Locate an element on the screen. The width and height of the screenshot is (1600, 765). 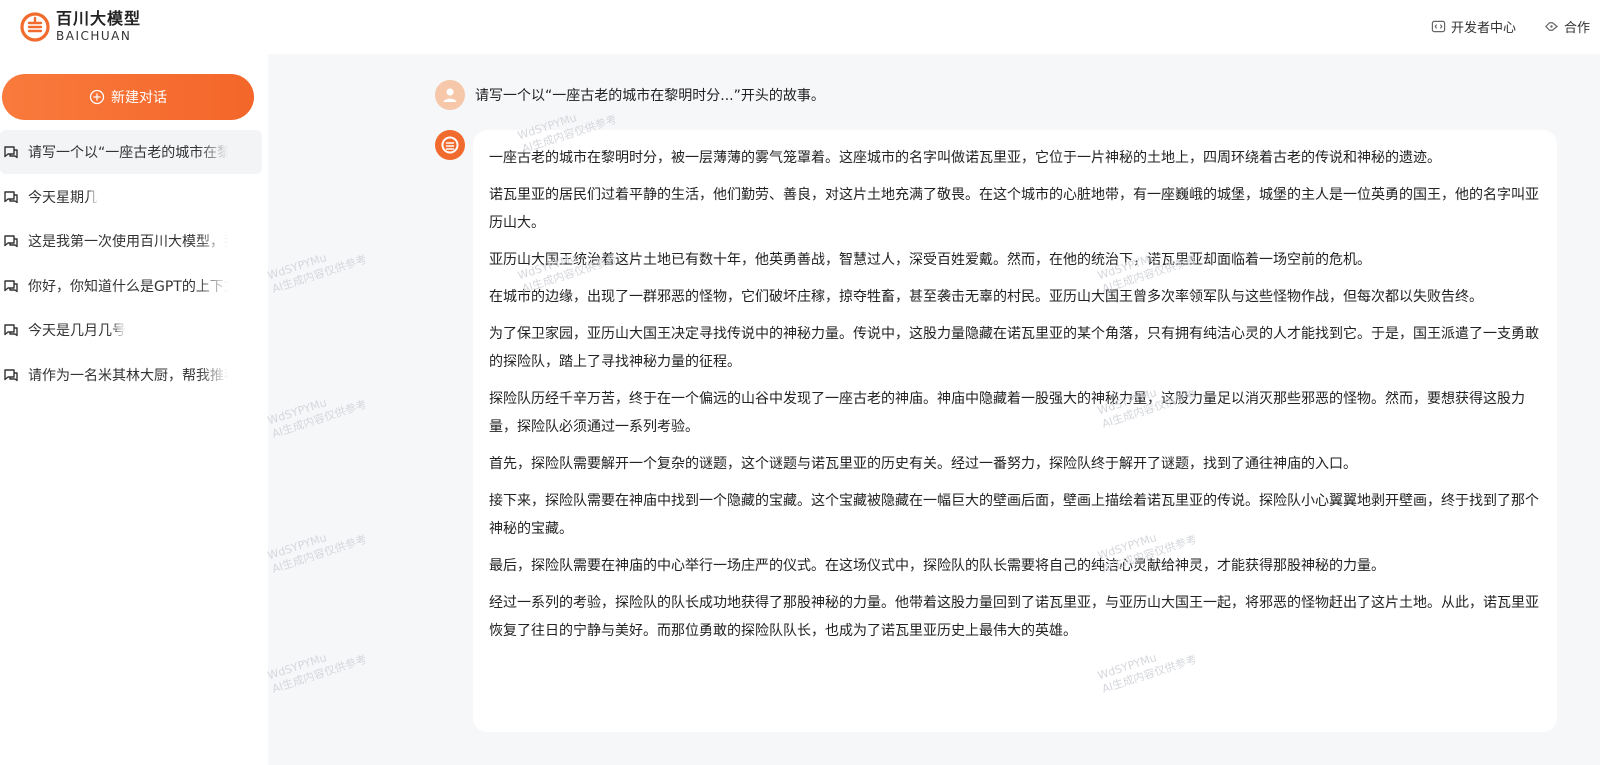
user-icon is located at coordinates (450, 95).